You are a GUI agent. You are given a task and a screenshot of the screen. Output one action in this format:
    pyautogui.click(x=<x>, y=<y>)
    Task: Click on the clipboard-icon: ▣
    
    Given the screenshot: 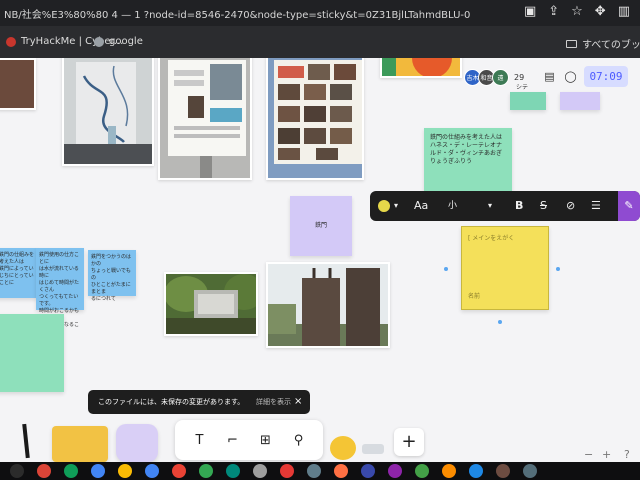 What is the action you would take?
    pyautogui.click(x=530, y=12)
    